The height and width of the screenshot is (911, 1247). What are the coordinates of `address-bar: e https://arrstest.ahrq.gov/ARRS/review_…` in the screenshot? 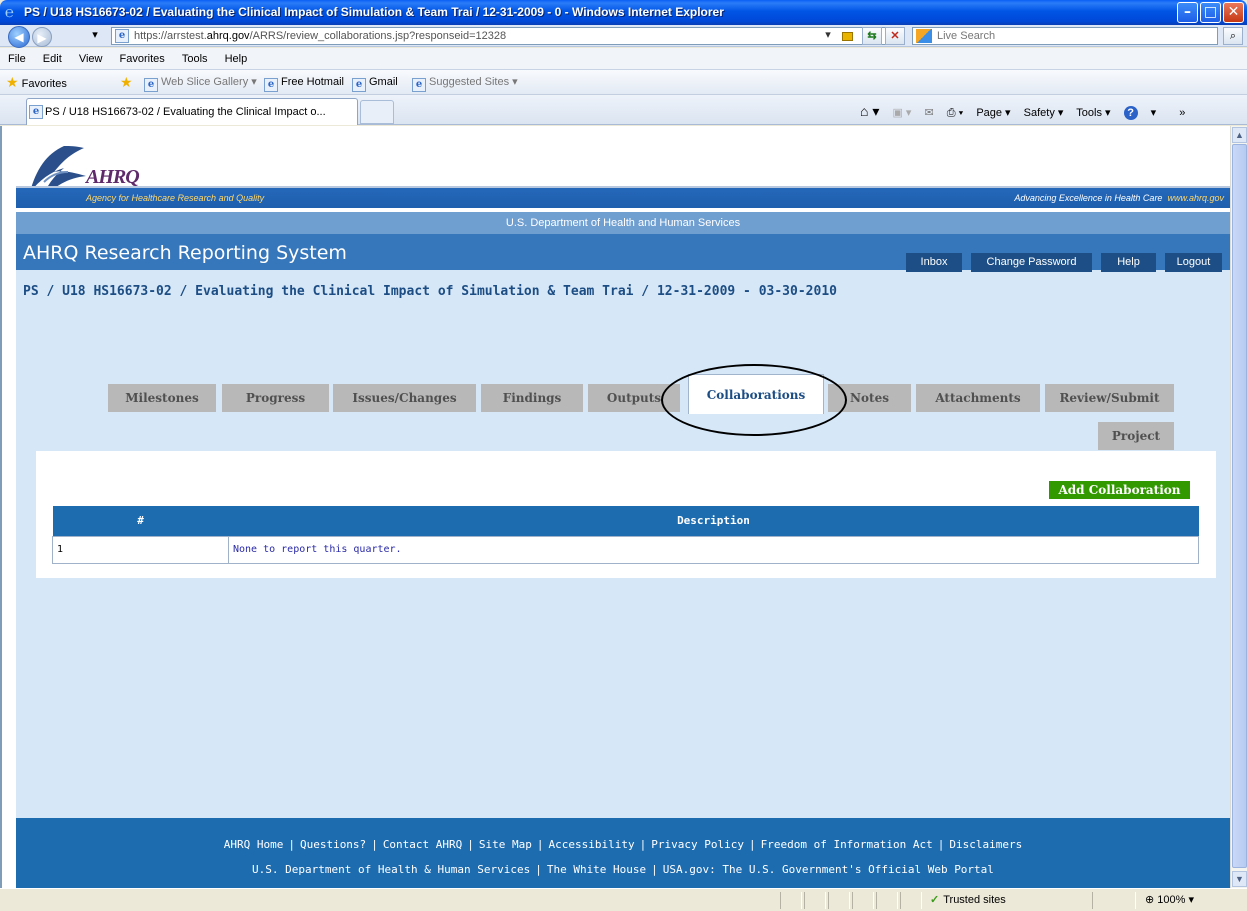 It's located at (506, 36).